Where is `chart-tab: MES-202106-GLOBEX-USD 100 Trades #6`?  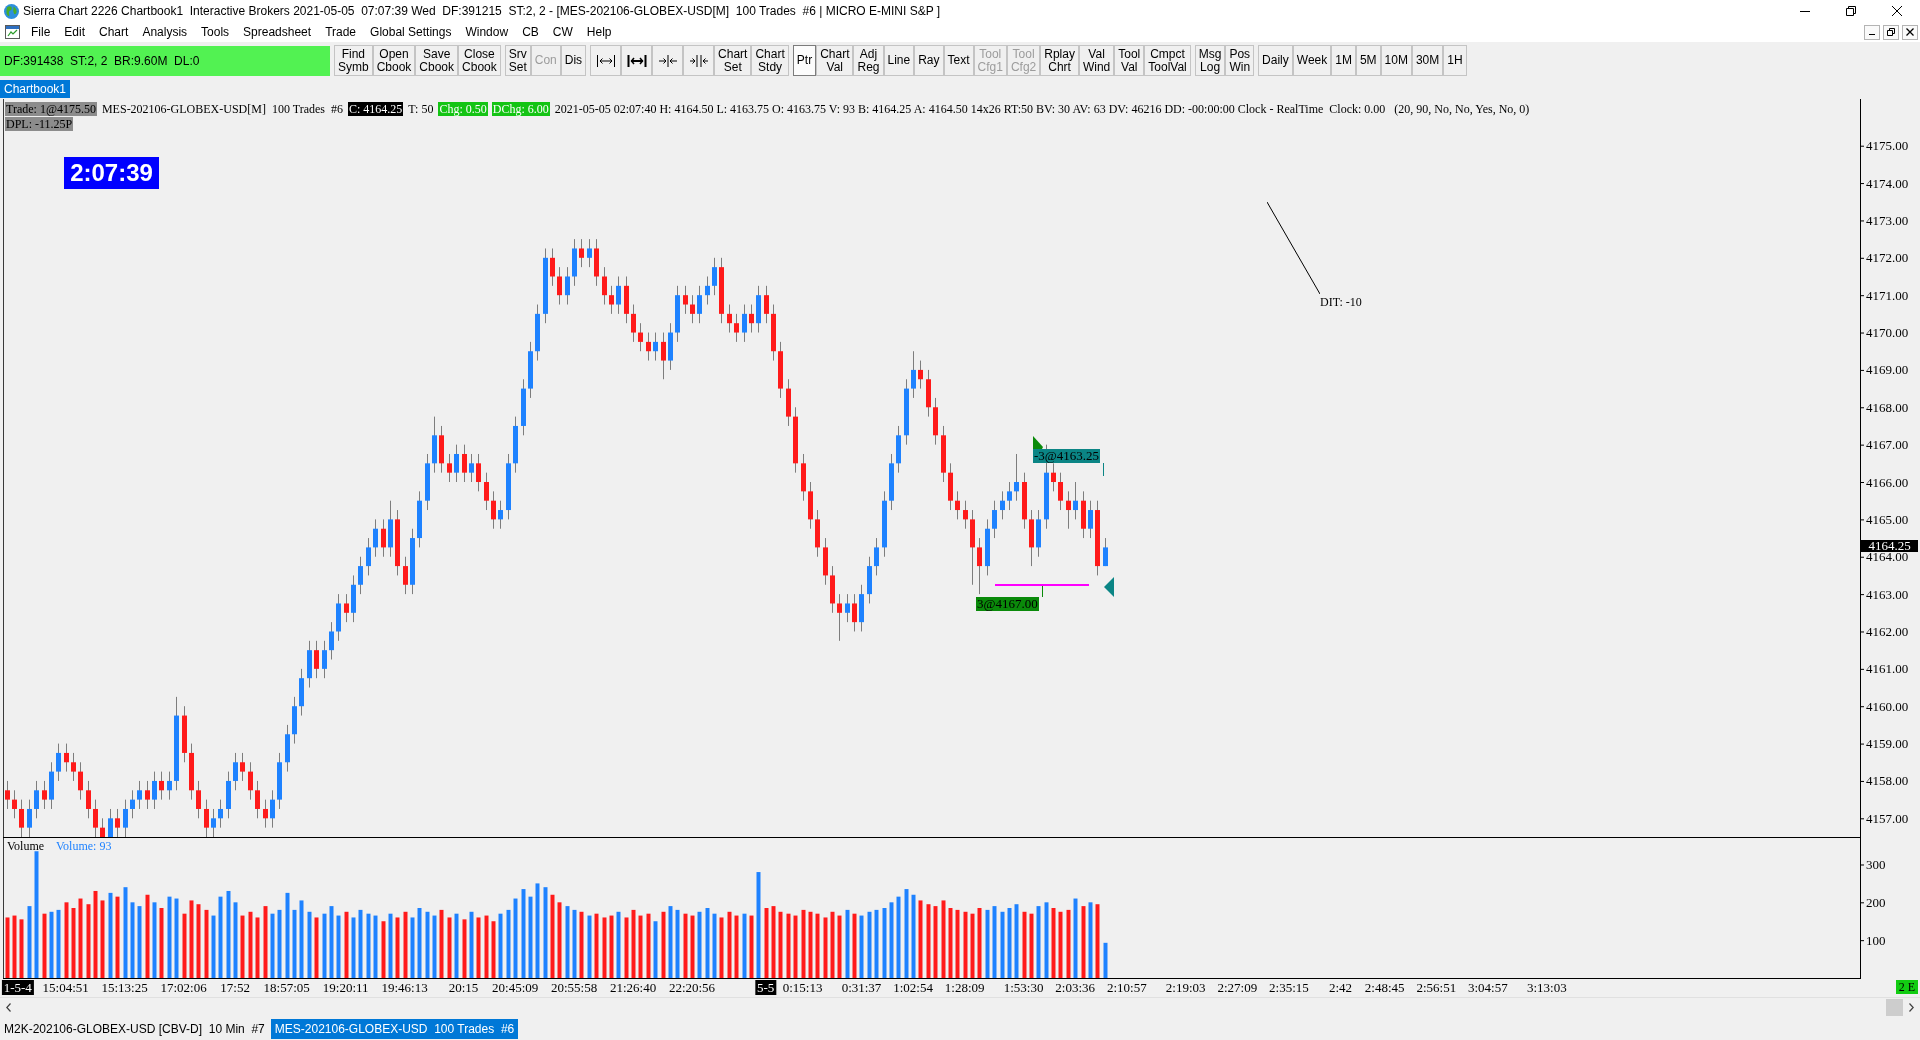
chart-tab: MES-202106-GLOBEX-USD 100 Trades #6 is located at coordinates (394, 1028).